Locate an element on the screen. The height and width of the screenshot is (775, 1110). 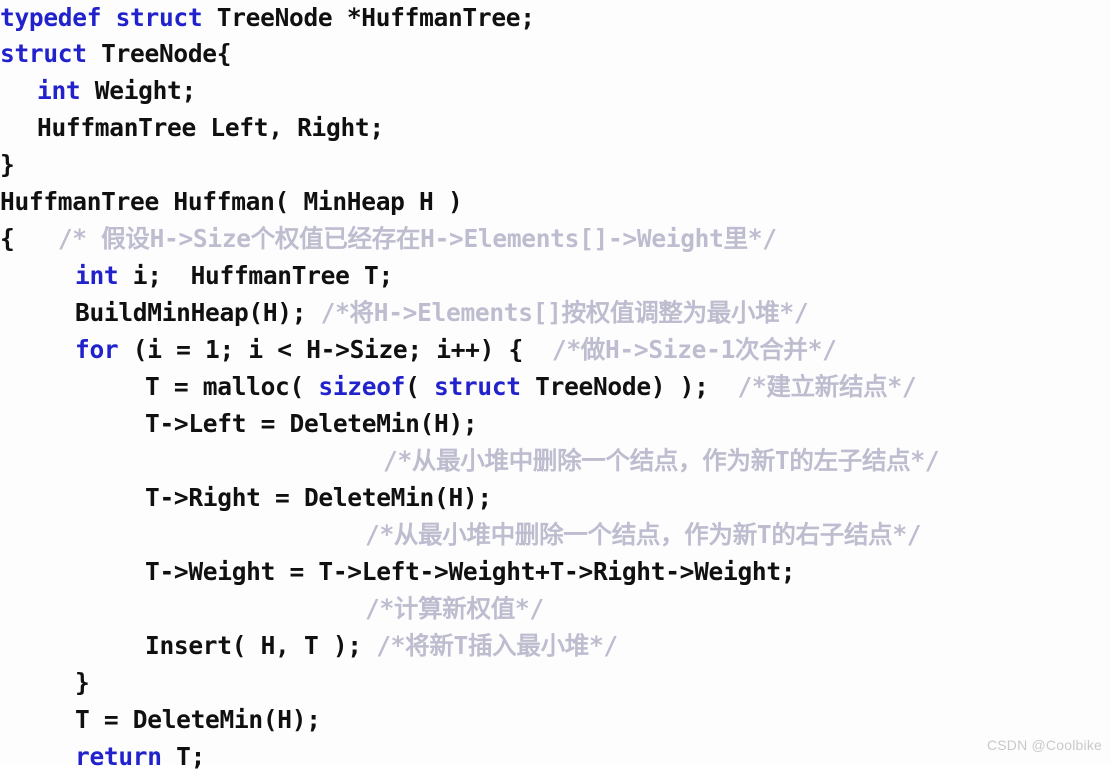
code-token: HuffmanTree Huffman( MinHeap H ) is located at coordinates (231, 201).